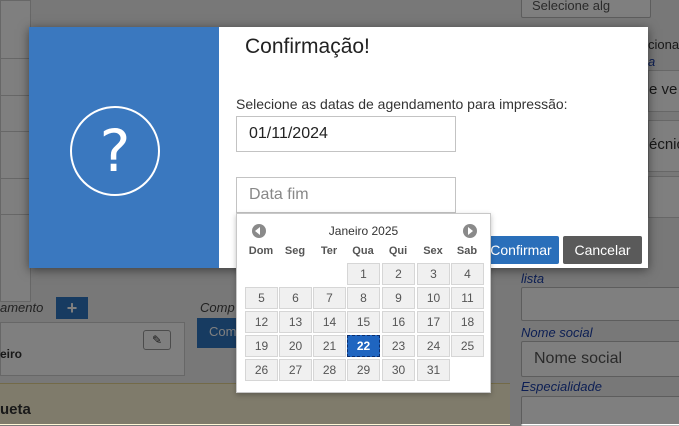  What do you see at coordinates (329, 322) in the screenshot?
I see `calendar-day: 14` at bounding box center [329, 322].